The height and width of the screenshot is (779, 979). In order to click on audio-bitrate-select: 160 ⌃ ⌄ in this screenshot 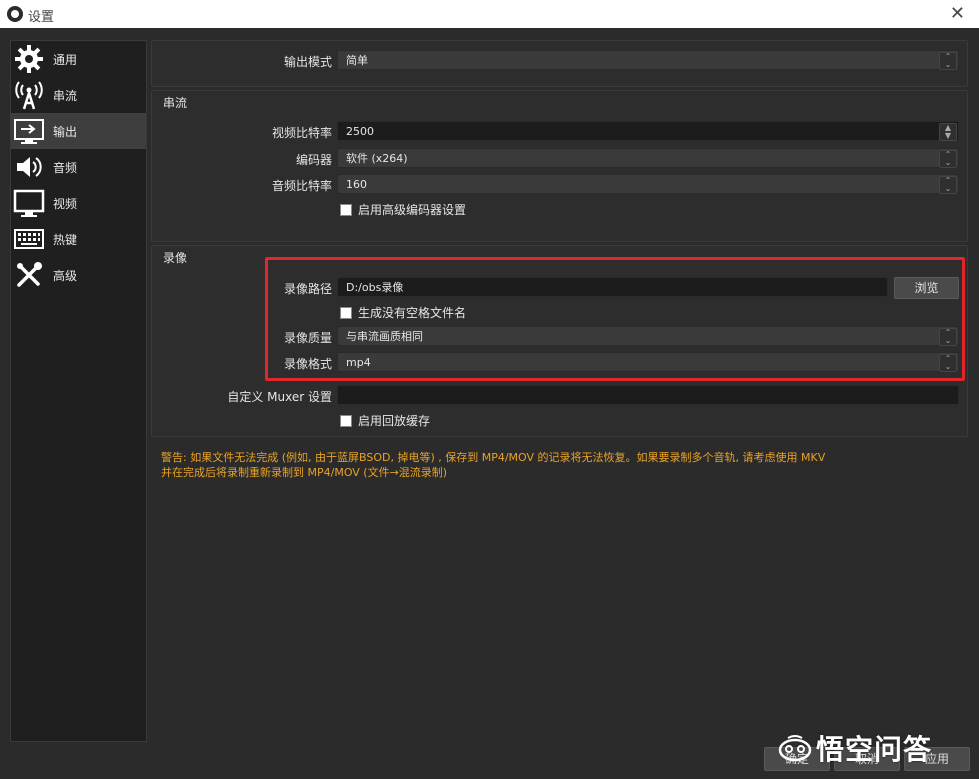, I will do `click(648, 184)`.